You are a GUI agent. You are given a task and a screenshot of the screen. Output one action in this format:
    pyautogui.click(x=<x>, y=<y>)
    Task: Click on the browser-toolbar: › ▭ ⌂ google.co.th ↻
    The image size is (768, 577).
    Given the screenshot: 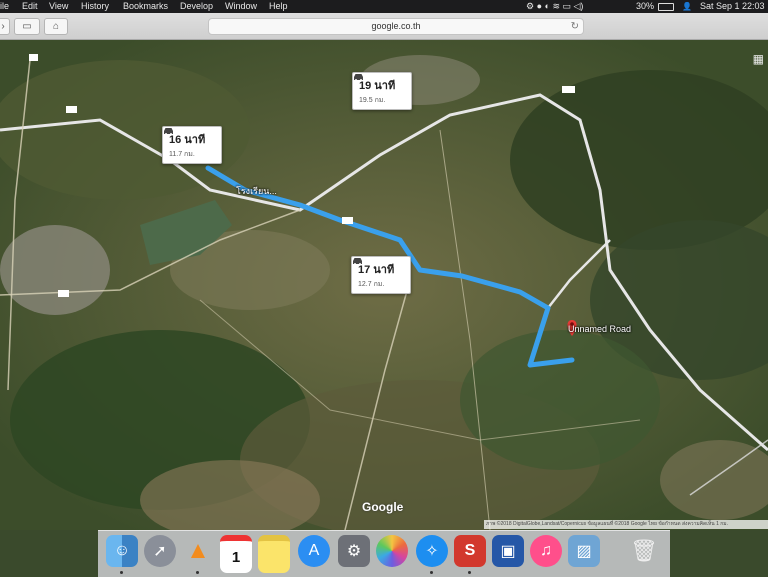 What is the action you would take?
    pyautogui.click(x=384, y=26)
    